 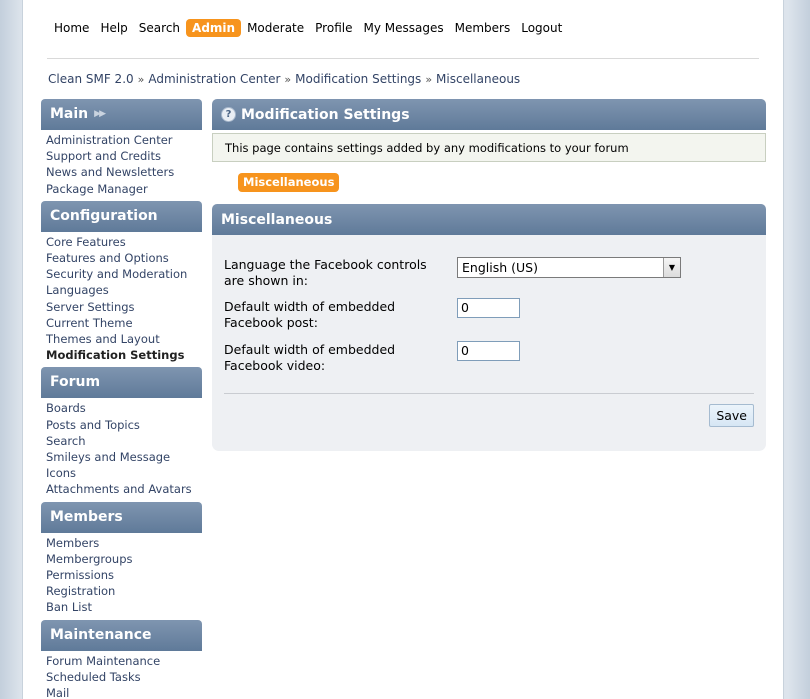 I want to click on sidebar-header-label: Forum, so click(x=75, y=382).